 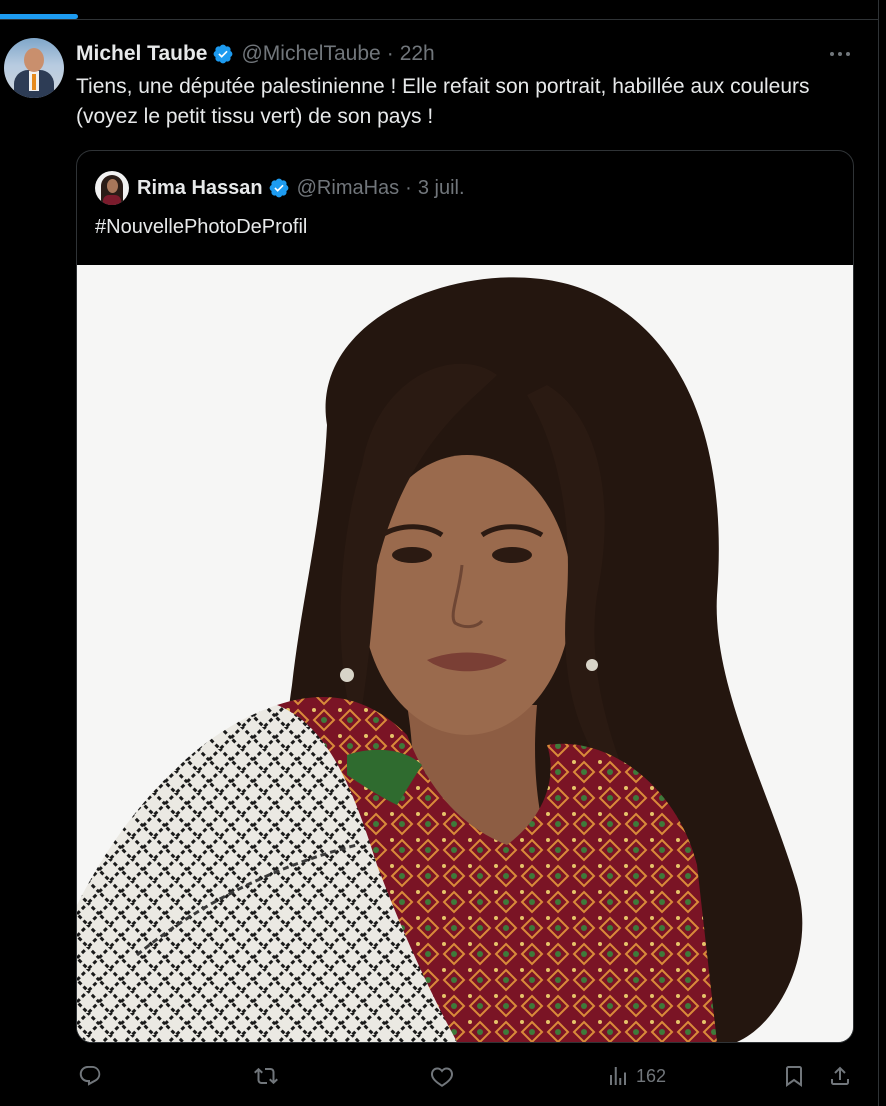 I want to click on divider, so click(x=439, y=19).